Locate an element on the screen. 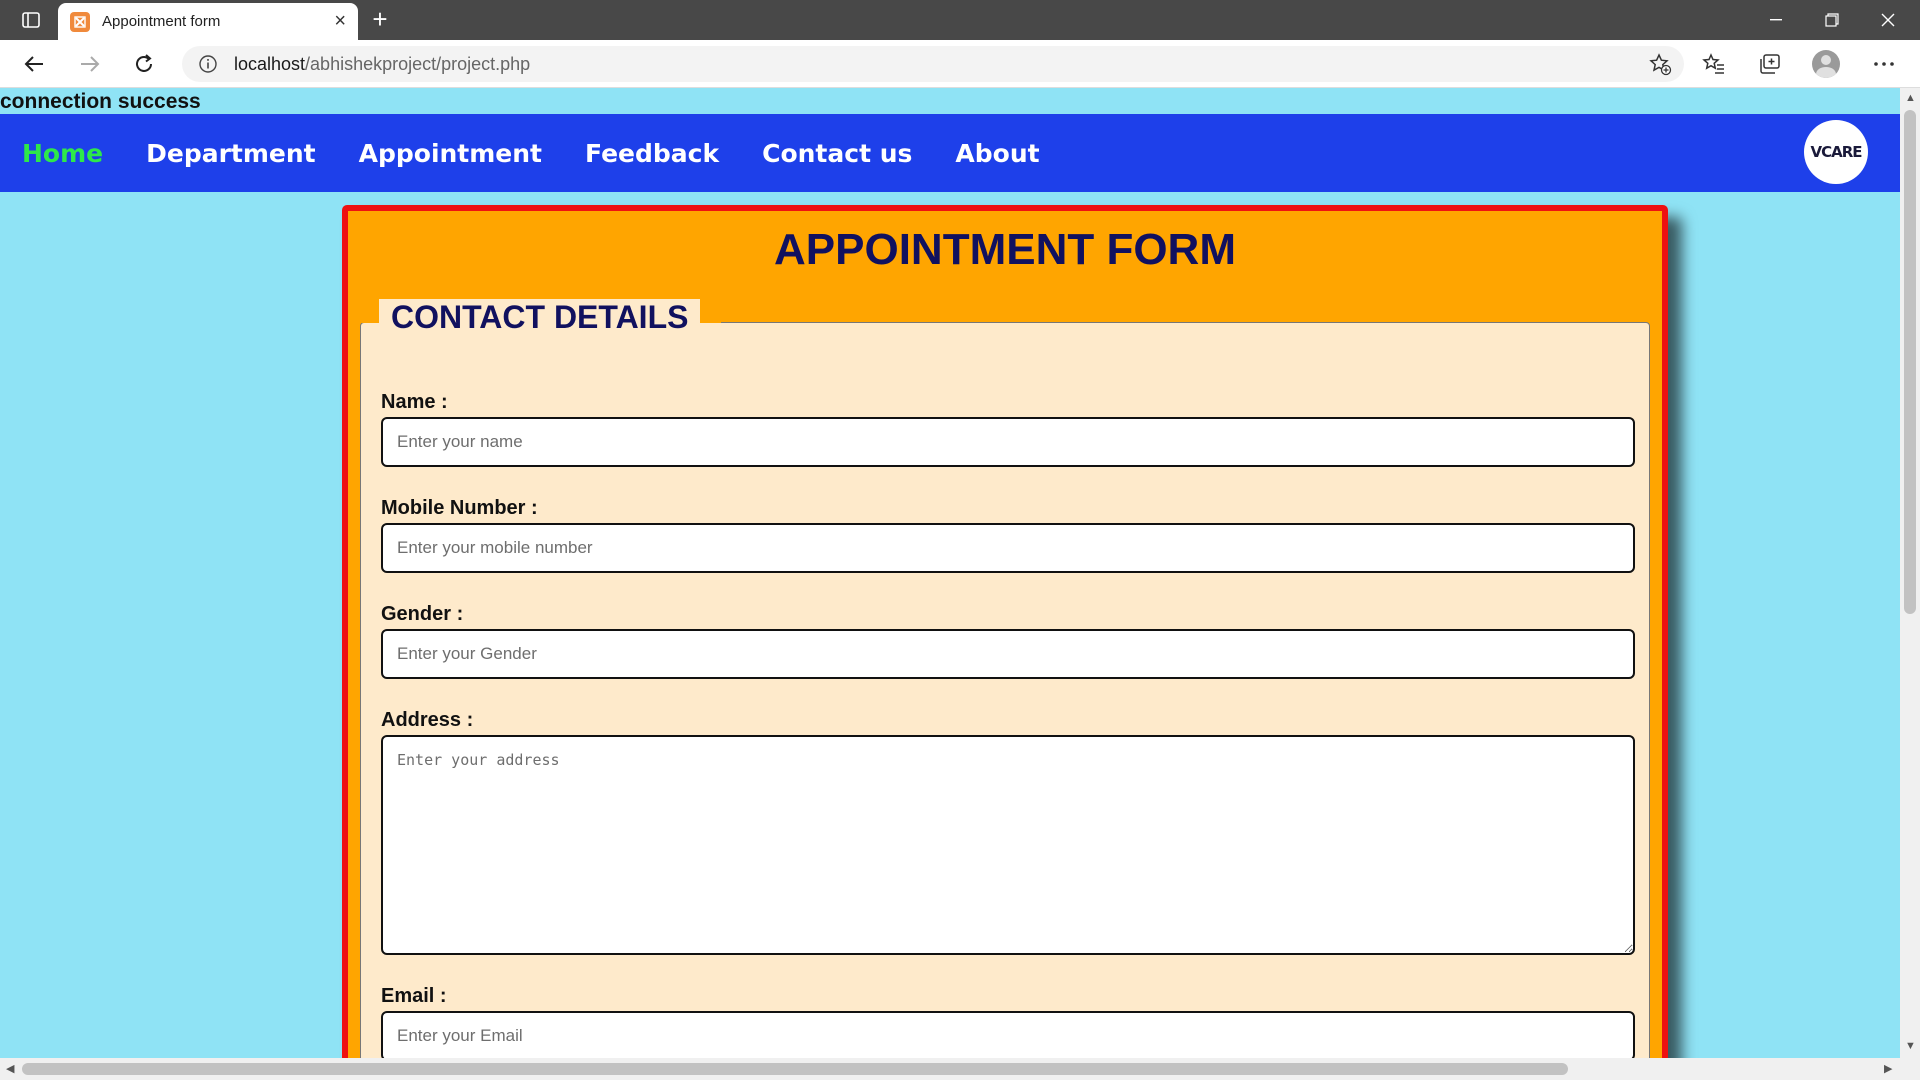  url-path: /abhishekproject/project.php is located at coordinates (418, 63).